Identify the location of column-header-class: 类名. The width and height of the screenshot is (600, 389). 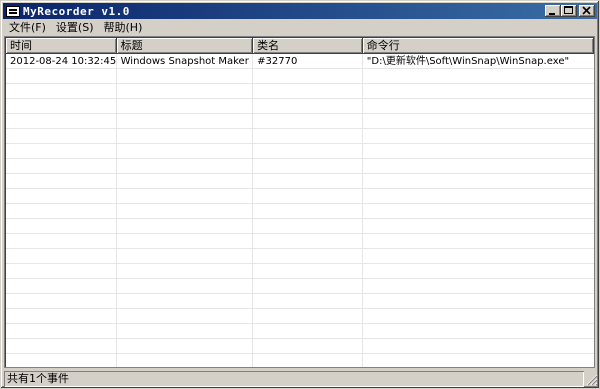
(308, 46).